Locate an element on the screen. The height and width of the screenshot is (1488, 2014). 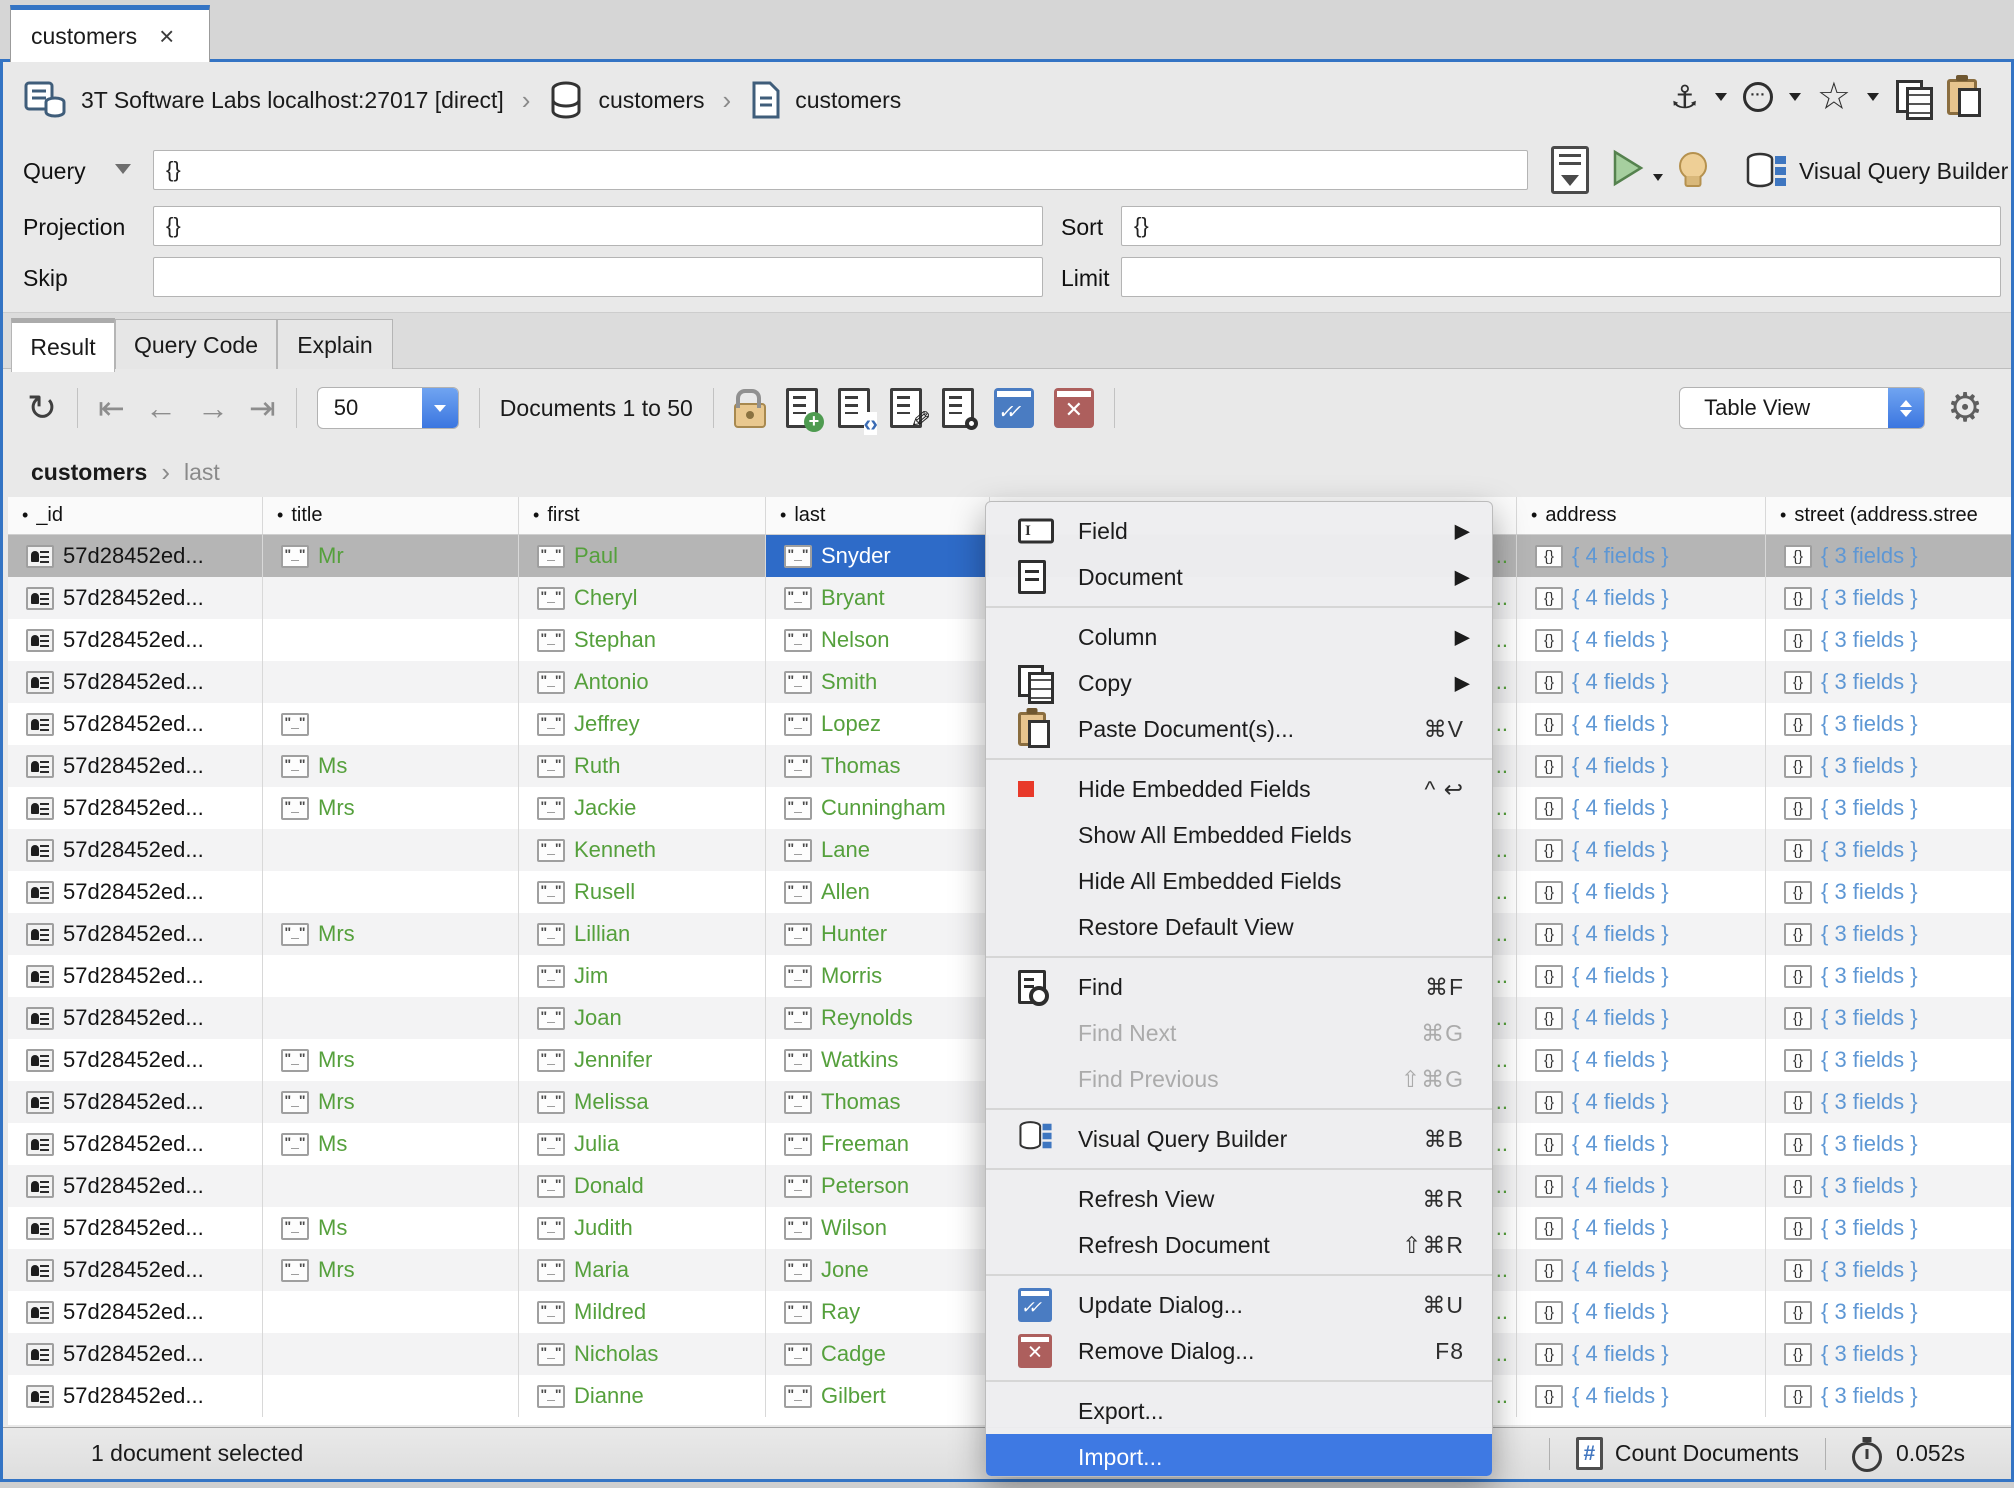
add-document-button is located at coordinates (804, 410).